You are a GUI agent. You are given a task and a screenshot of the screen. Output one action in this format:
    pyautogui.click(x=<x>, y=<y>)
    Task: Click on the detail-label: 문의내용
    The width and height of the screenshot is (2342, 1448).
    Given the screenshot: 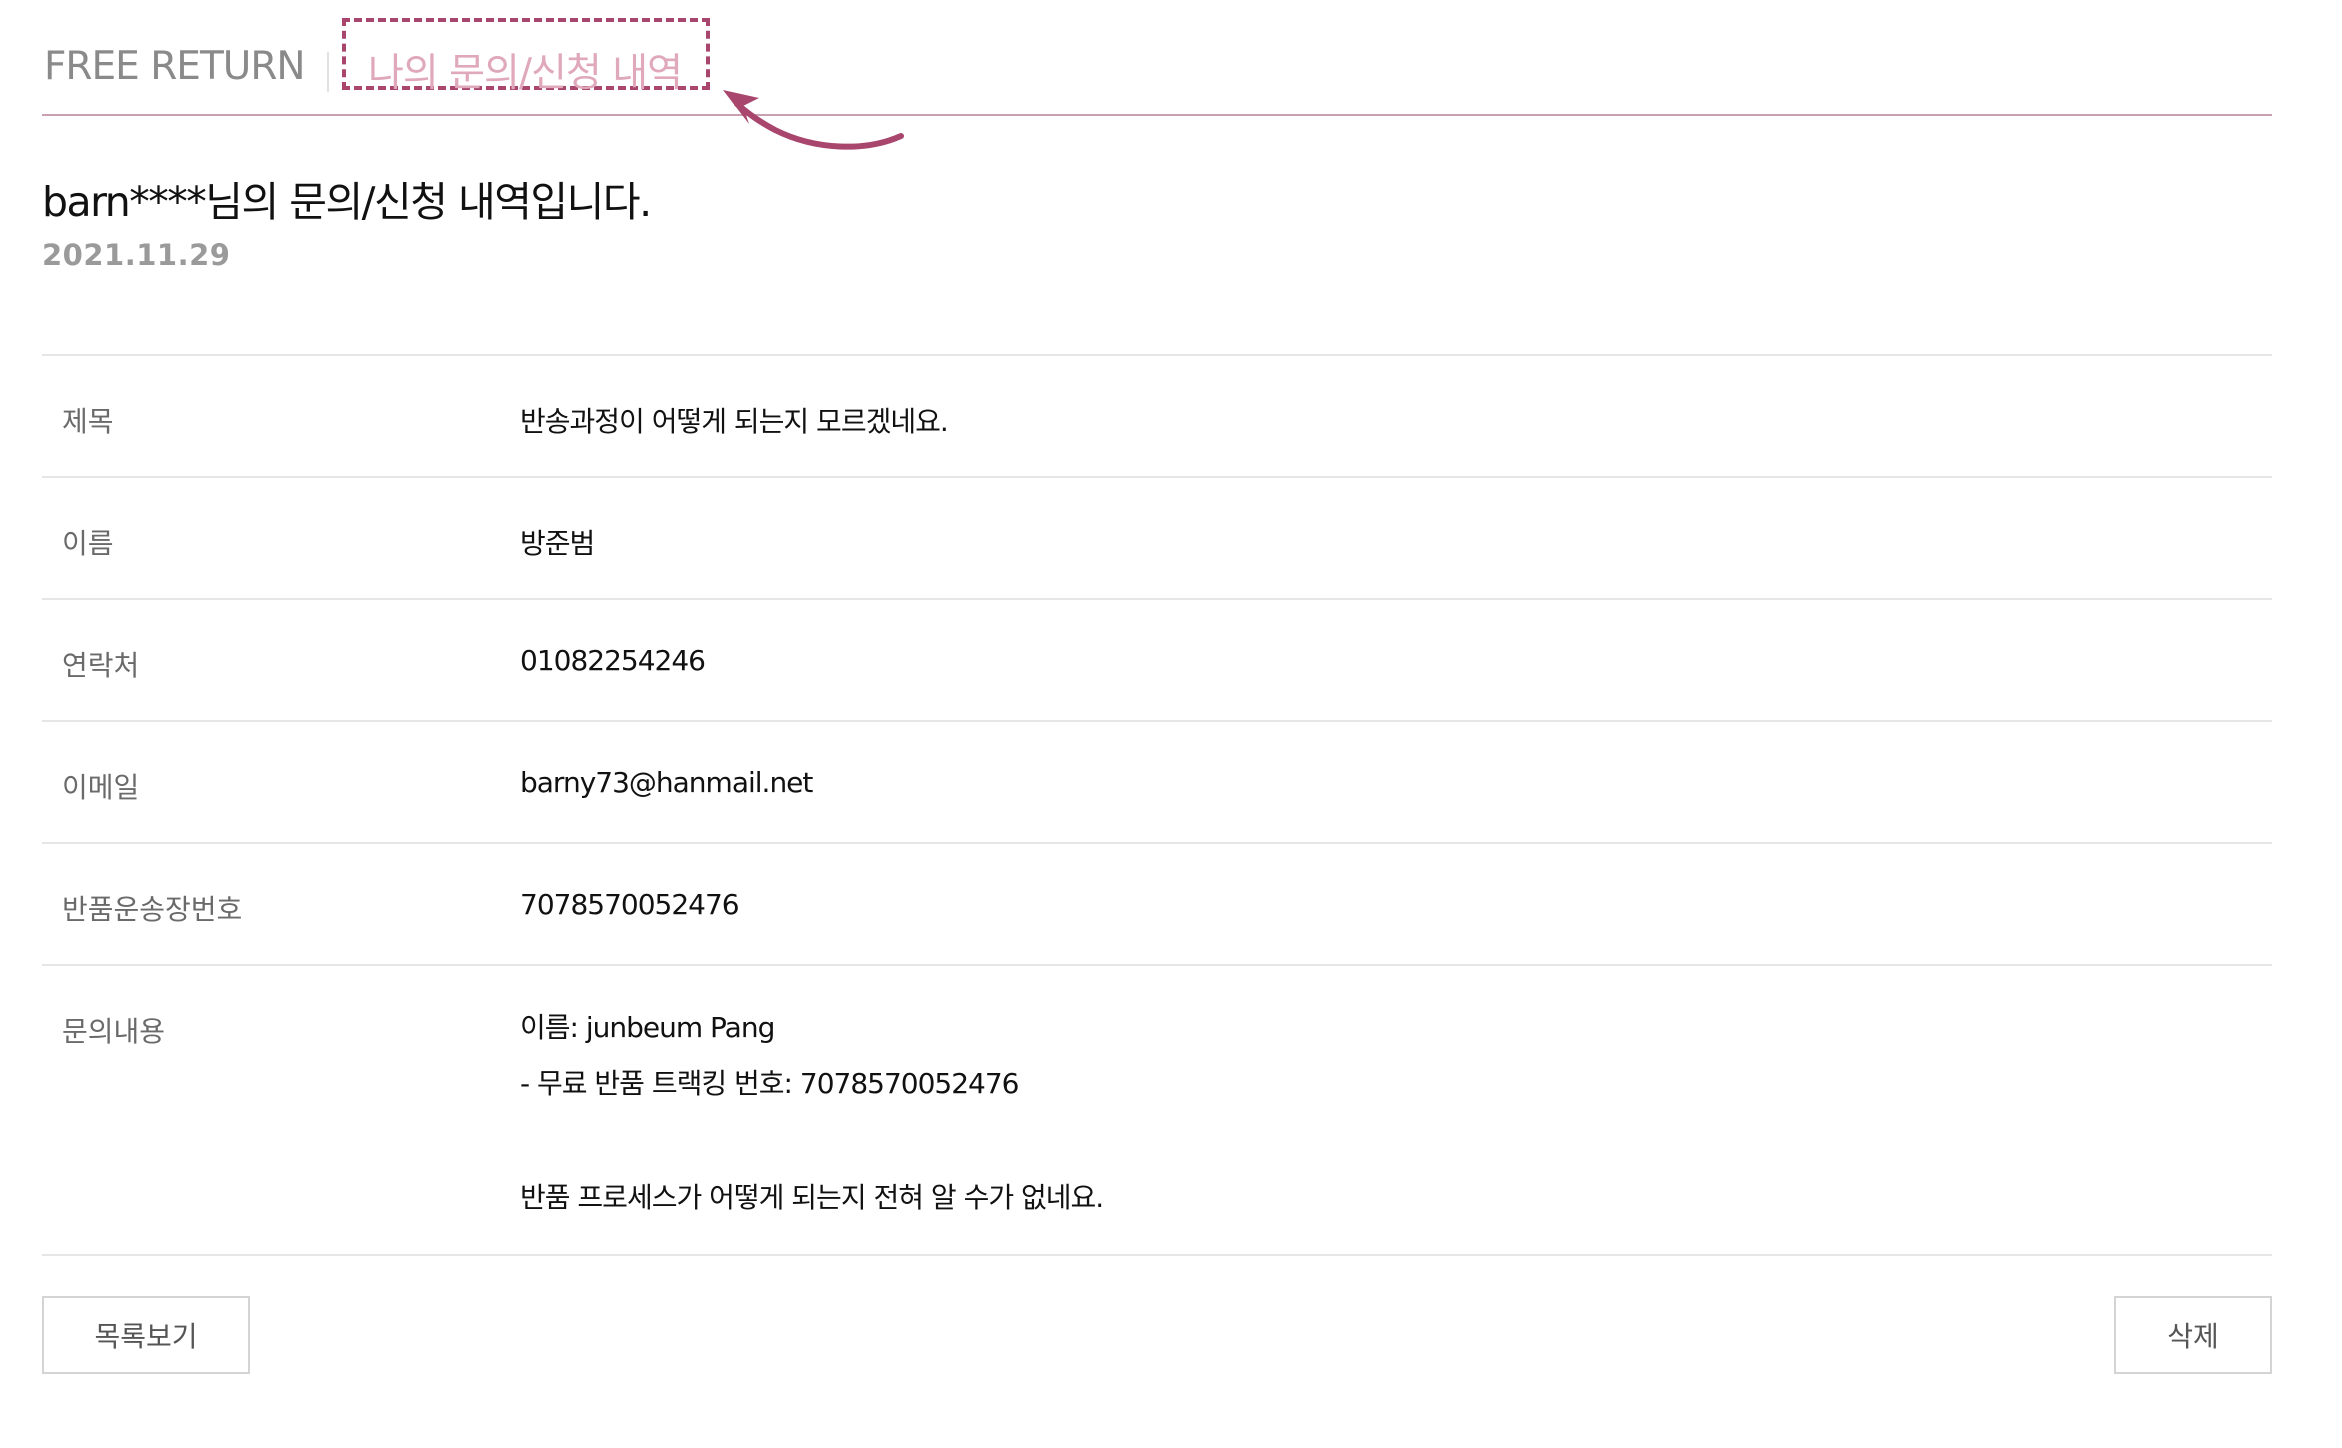 What is the action you would take?
    pyautogui.click(x=114, y=1031)
    